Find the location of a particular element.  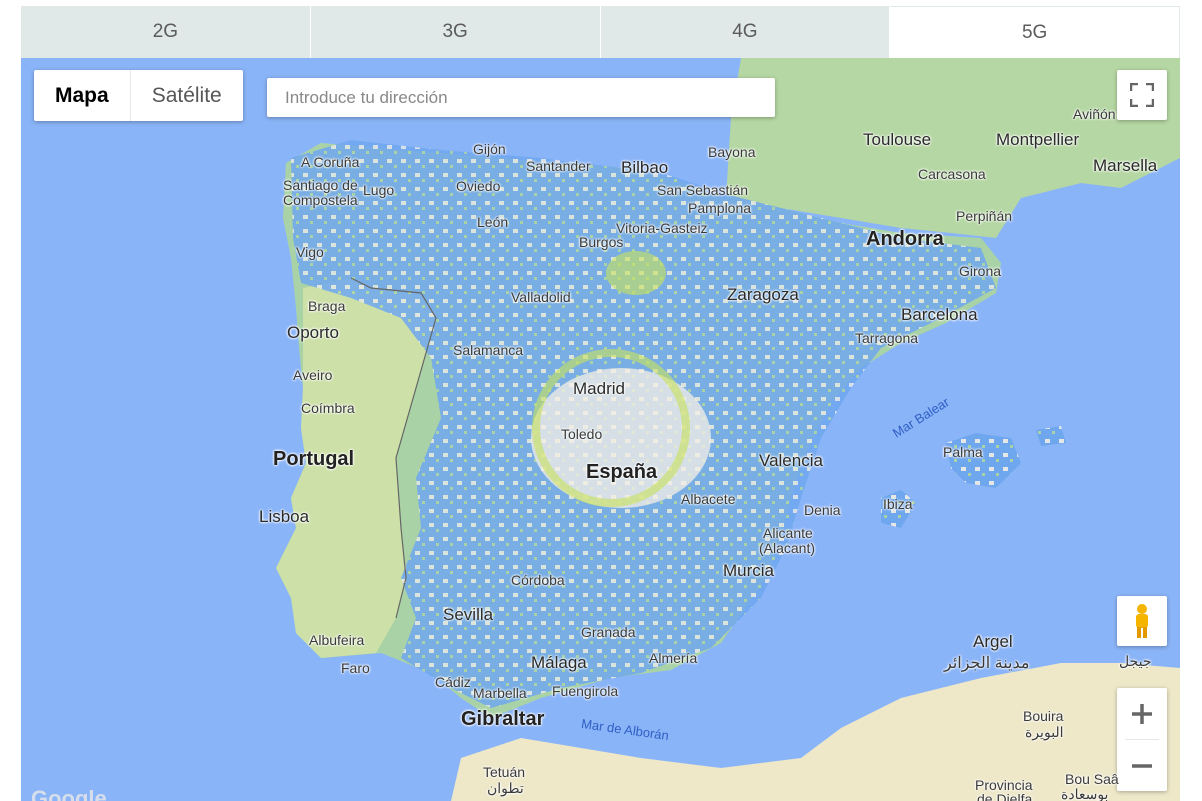

tab-5g: 5G is located at coordinates (1035, 32).